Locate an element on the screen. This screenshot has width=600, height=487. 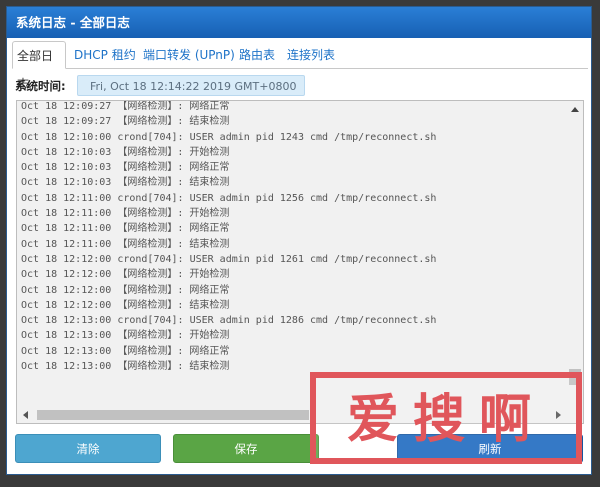
log-line: Oct 18 12:12:00 【网络检测】: 网络正常 is located at coordinates (125, 290).